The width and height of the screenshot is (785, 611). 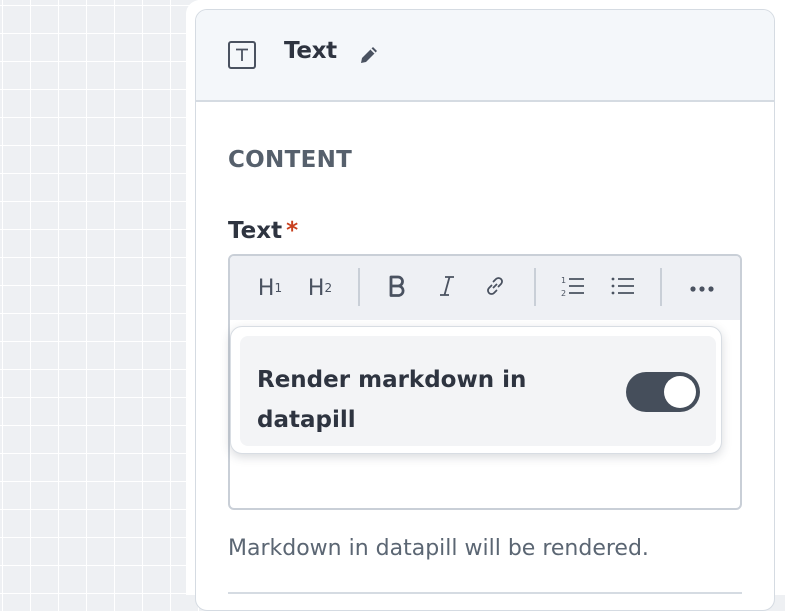 I want to click on svg-text: 1, so click(x=563, y=280).